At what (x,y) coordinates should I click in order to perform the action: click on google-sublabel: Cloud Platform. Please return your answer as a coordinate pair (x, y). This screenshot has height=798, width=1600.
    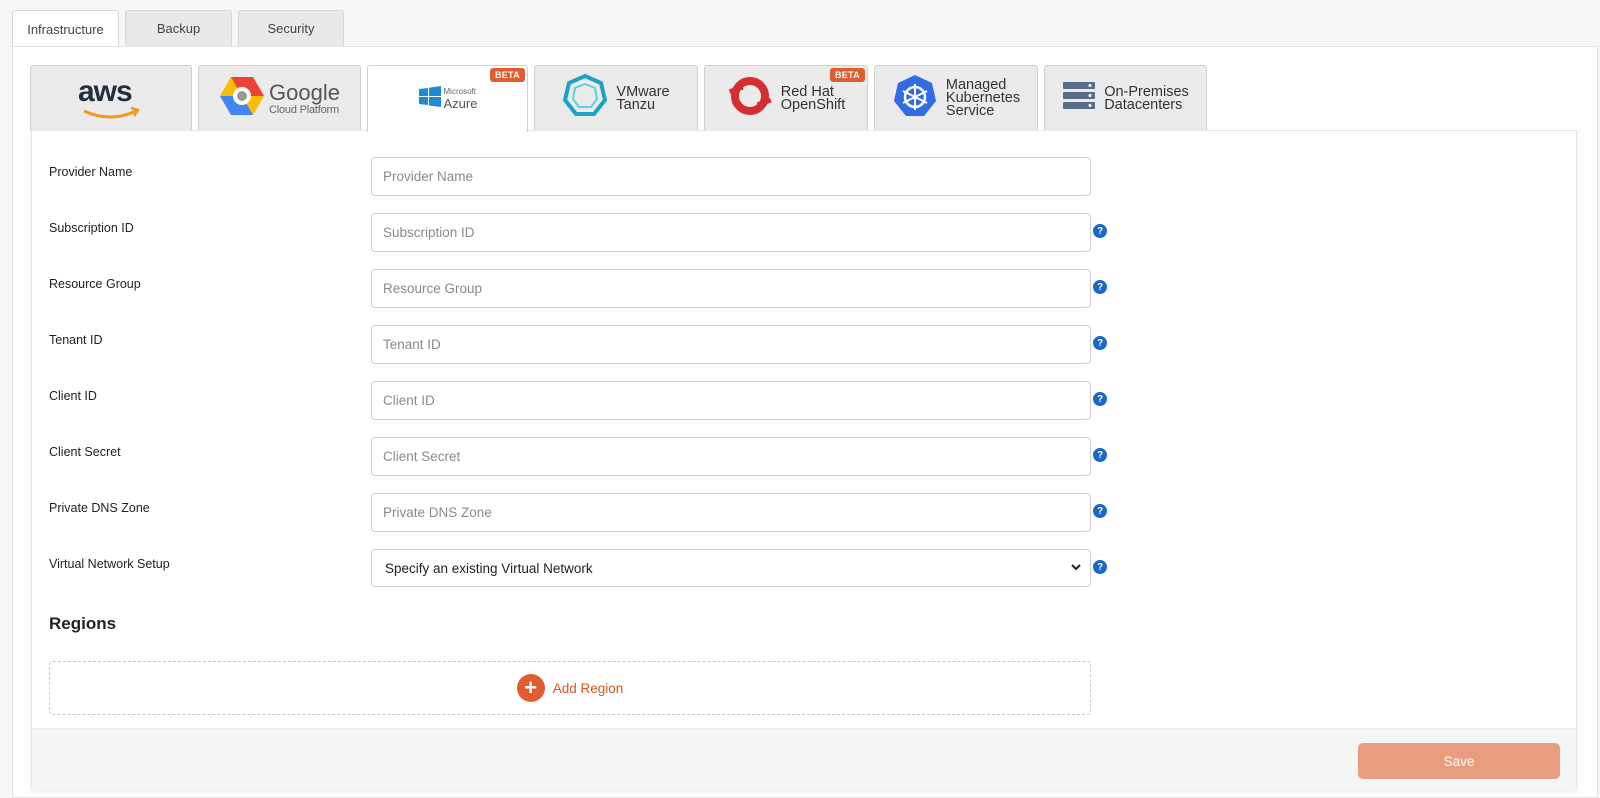
    Looking at the image, I should click on (304, 109).